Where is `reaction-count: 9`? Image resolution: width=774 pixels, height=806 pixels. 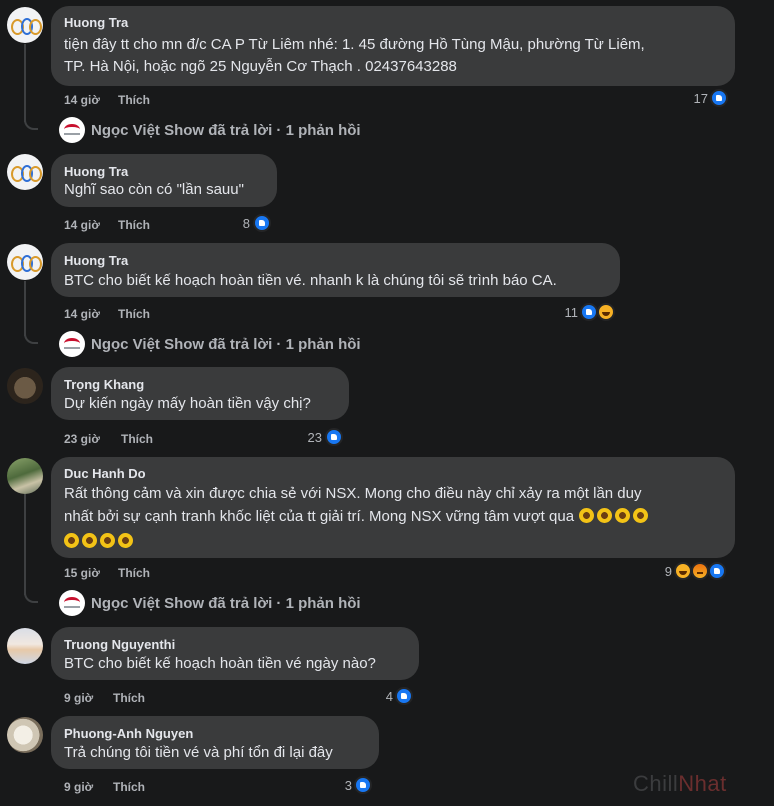 reaction-count: 9 is located at coordinates (664, 571).